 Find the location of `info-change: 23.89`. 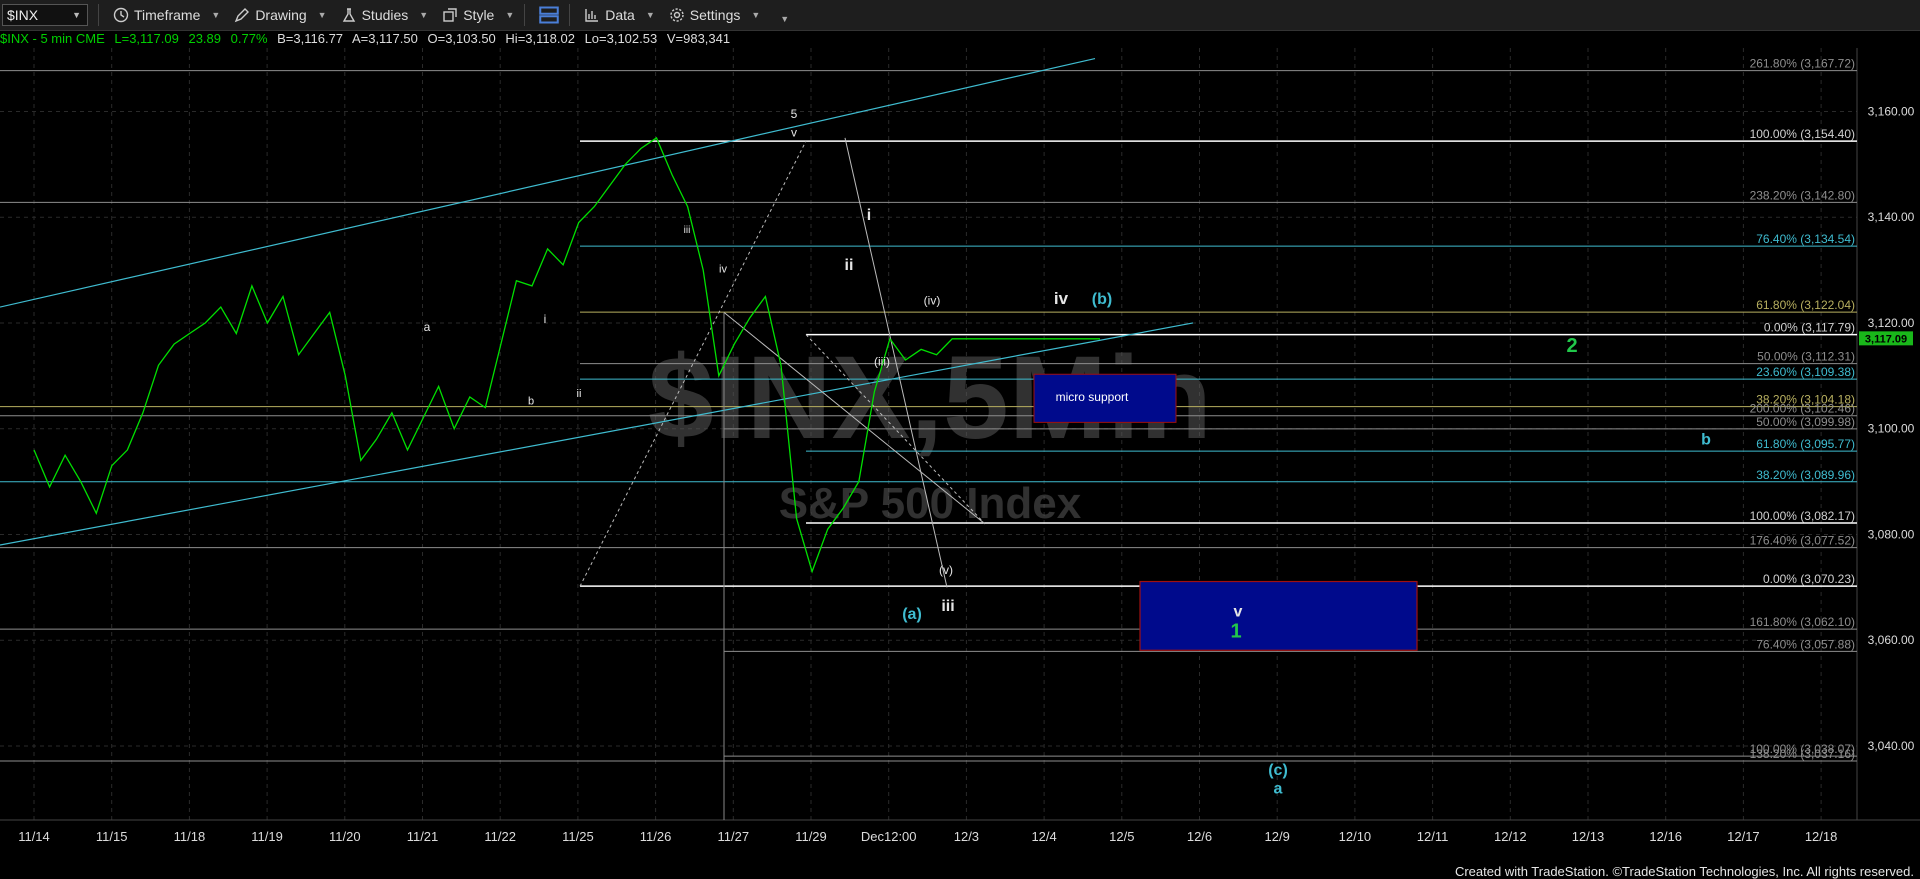

info-change: 23.89 is located at coordinates (205, 38).